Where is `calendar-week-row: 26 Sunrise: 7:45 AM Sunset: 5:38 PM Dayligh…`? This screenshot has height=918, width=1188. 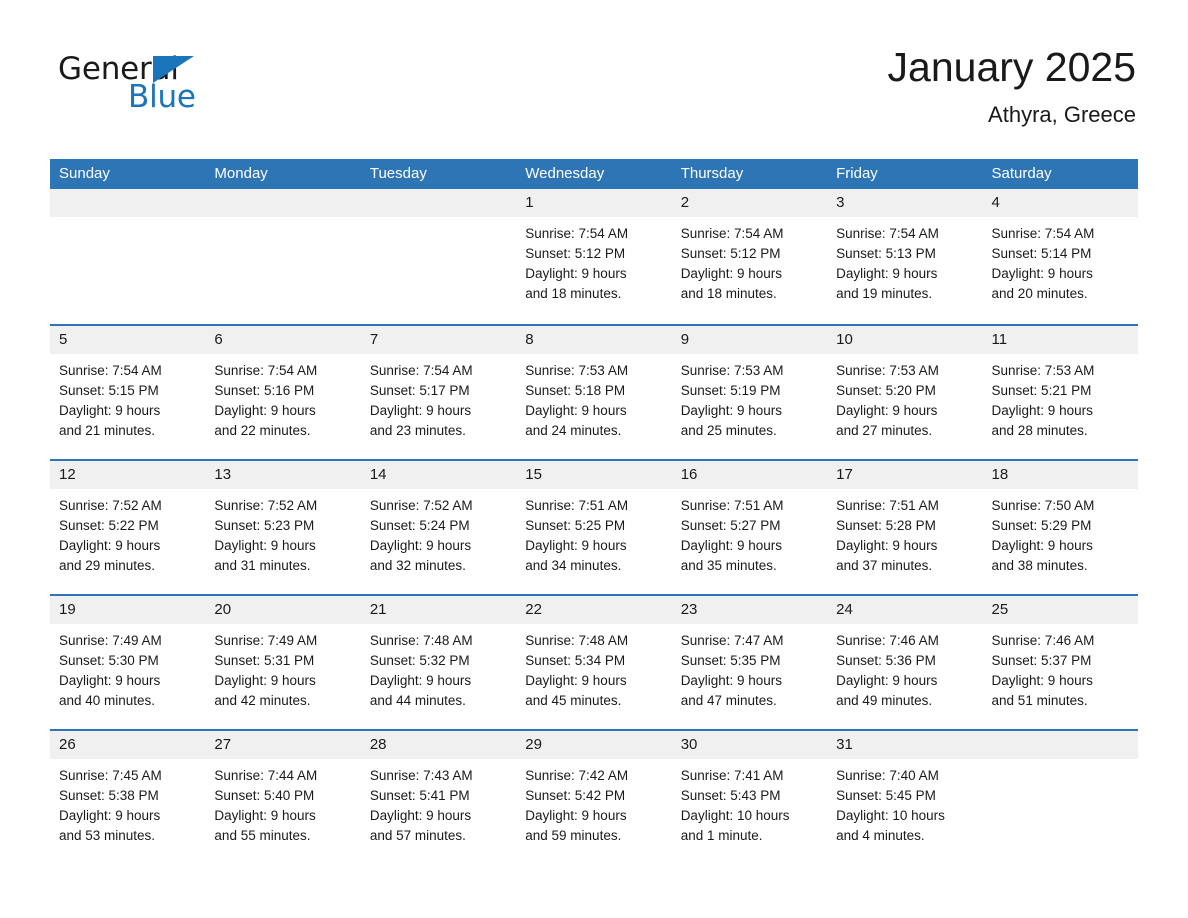
calendar-week-row: 26 Sunrise: 7:45 AM Sunset: 5:38 PM Dayligh… is located at coordinates (594, 794).